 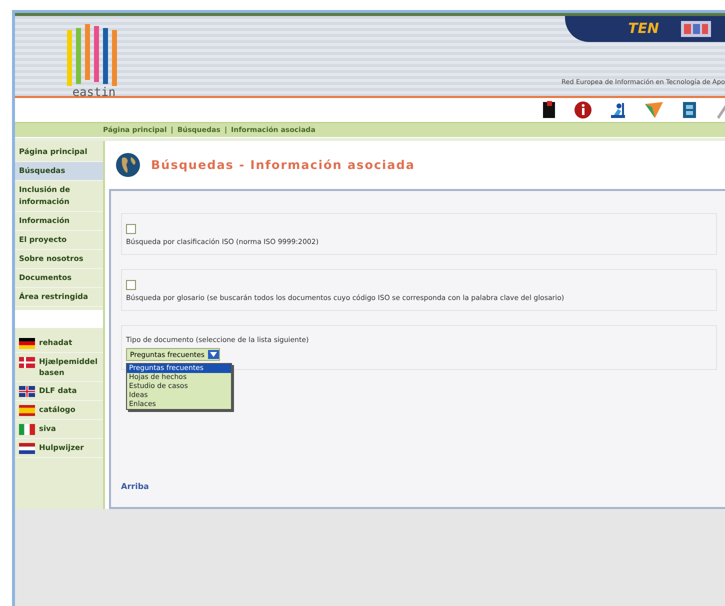 I want to click on globe-icon, so click(x=128, y=165).